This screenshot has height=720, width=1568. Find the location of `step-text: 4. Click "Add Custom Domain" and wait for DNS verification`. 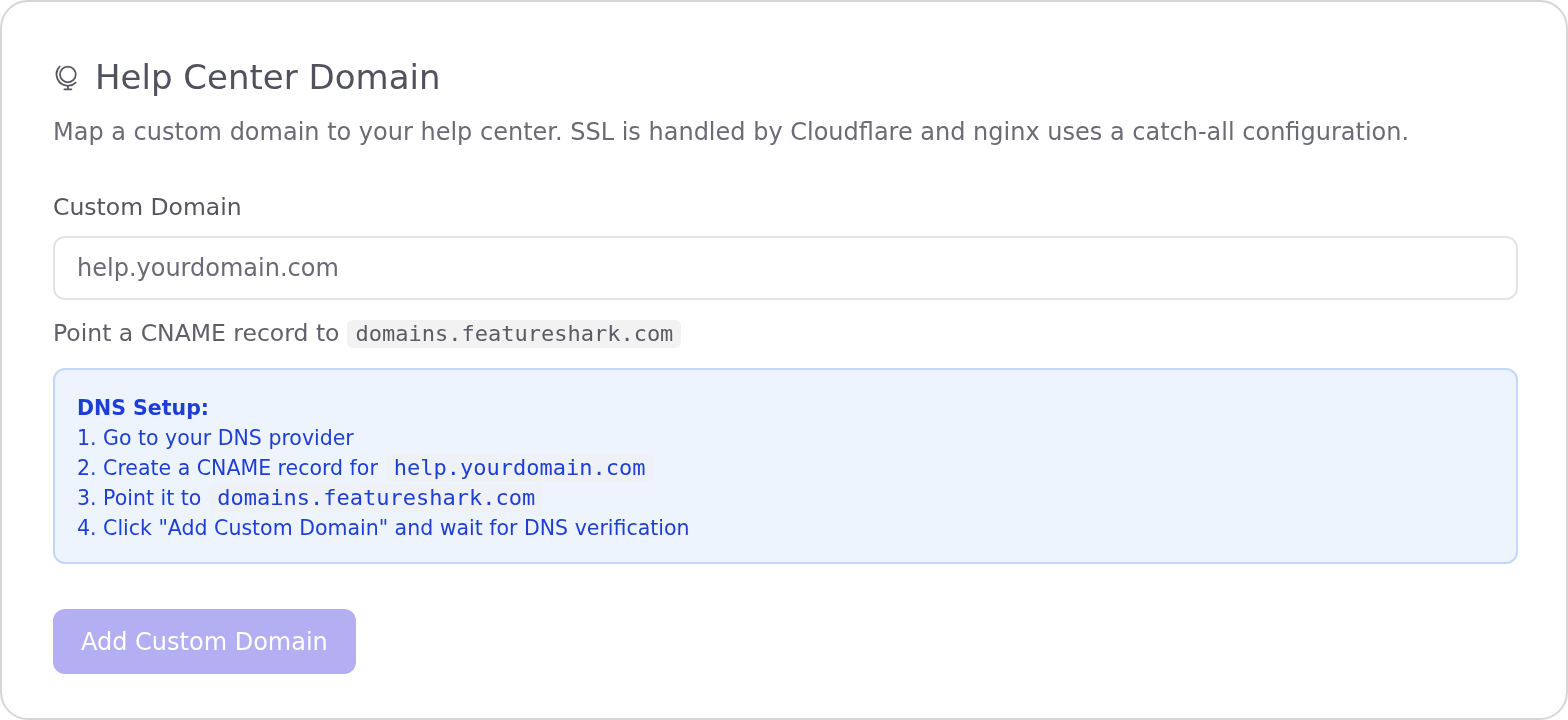

step-text: 4. Click "Add Custom Domain" and wait for DNS verification is located at coordinates (383, 528).